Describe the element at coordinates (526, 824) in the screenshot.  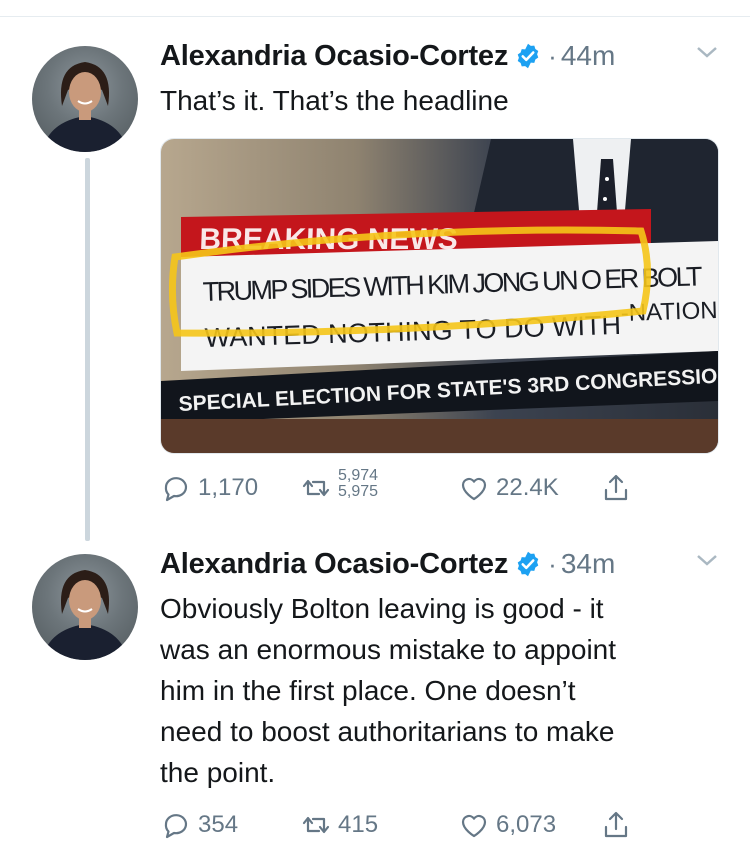
I see `like-count: 6,073` at that location.